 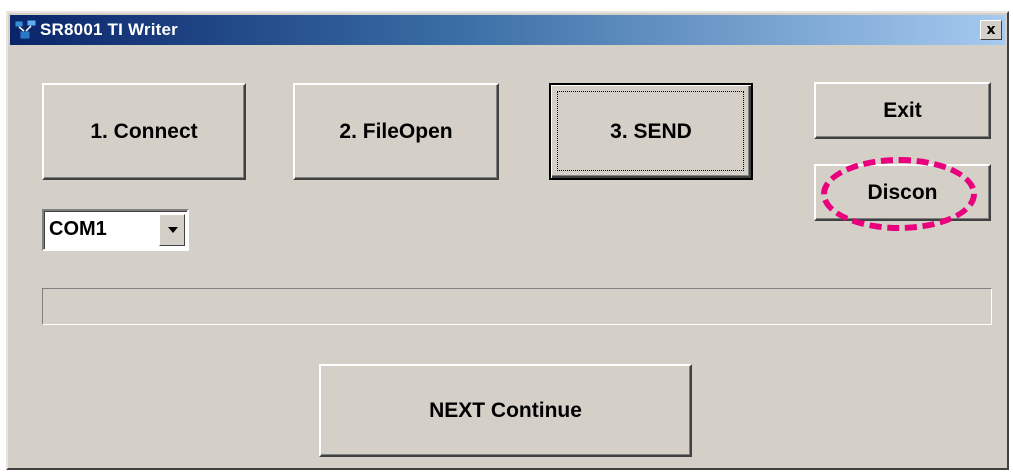 I want to click on progress-bar, so click(x=517, y=306).